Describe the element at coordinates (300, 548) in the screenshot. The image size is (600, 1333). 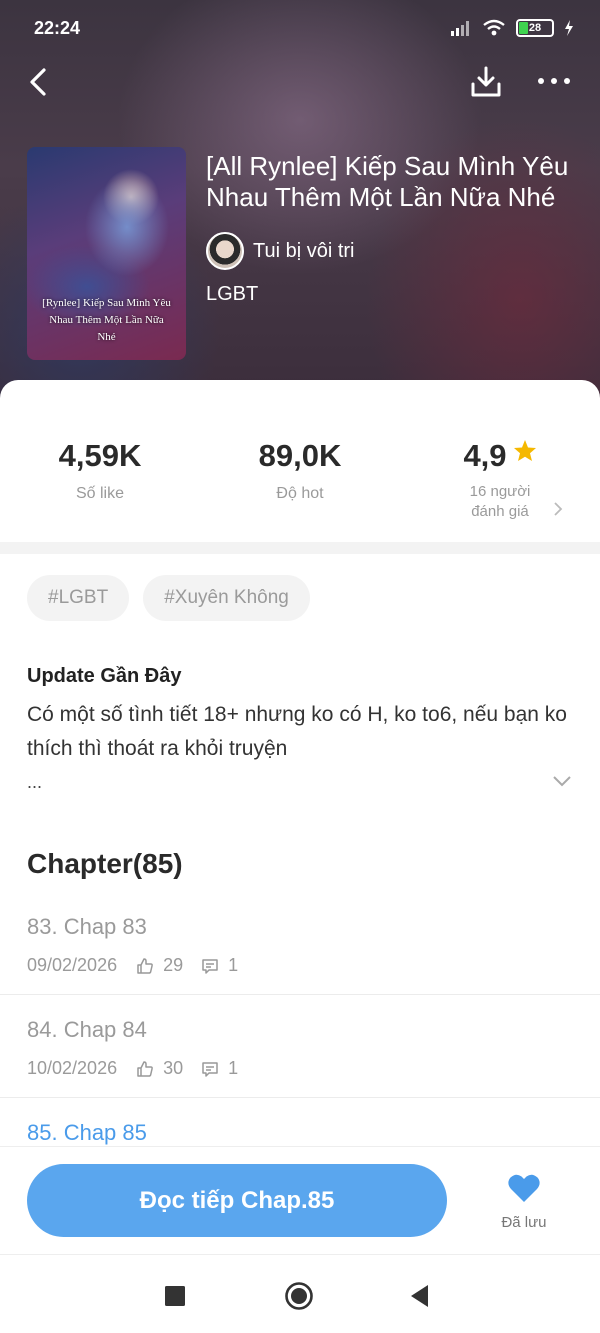
I see `section-divider` at that location.